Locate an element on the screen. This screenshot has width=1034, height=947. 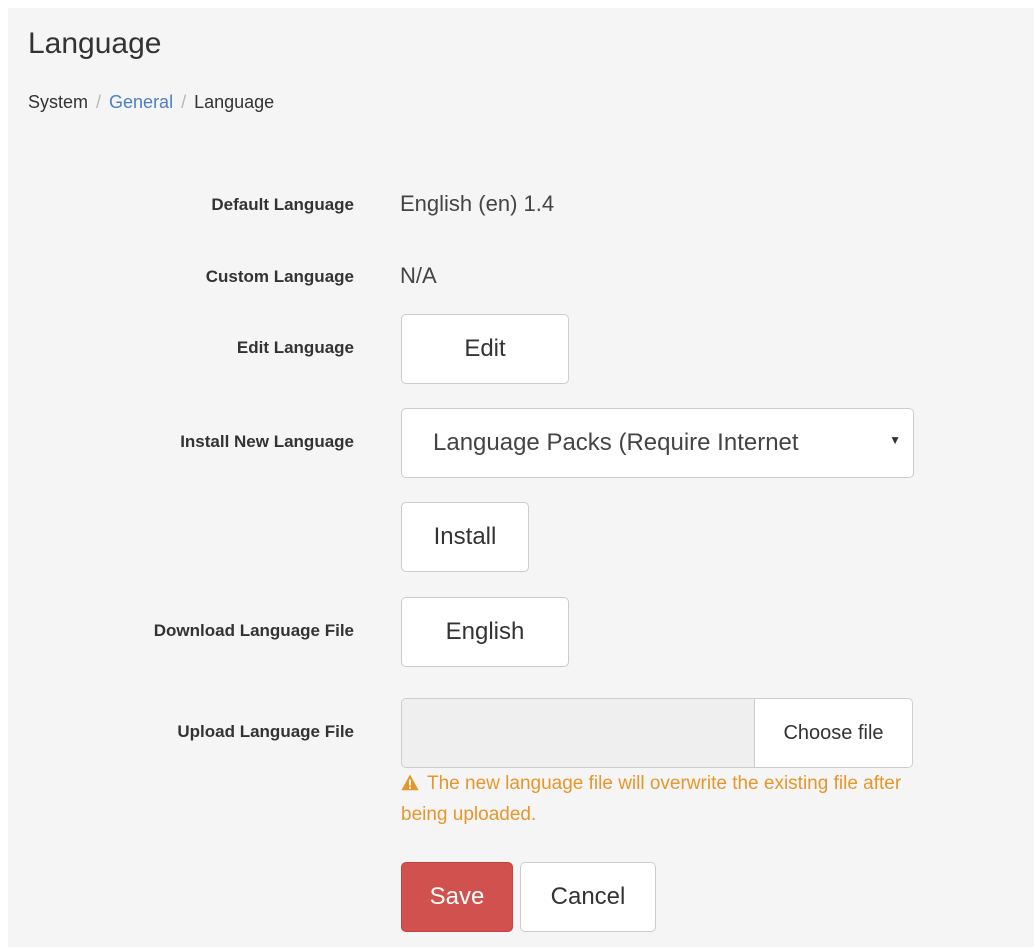
edit-language-label: Edit Language is located at coordinates (295, 347).